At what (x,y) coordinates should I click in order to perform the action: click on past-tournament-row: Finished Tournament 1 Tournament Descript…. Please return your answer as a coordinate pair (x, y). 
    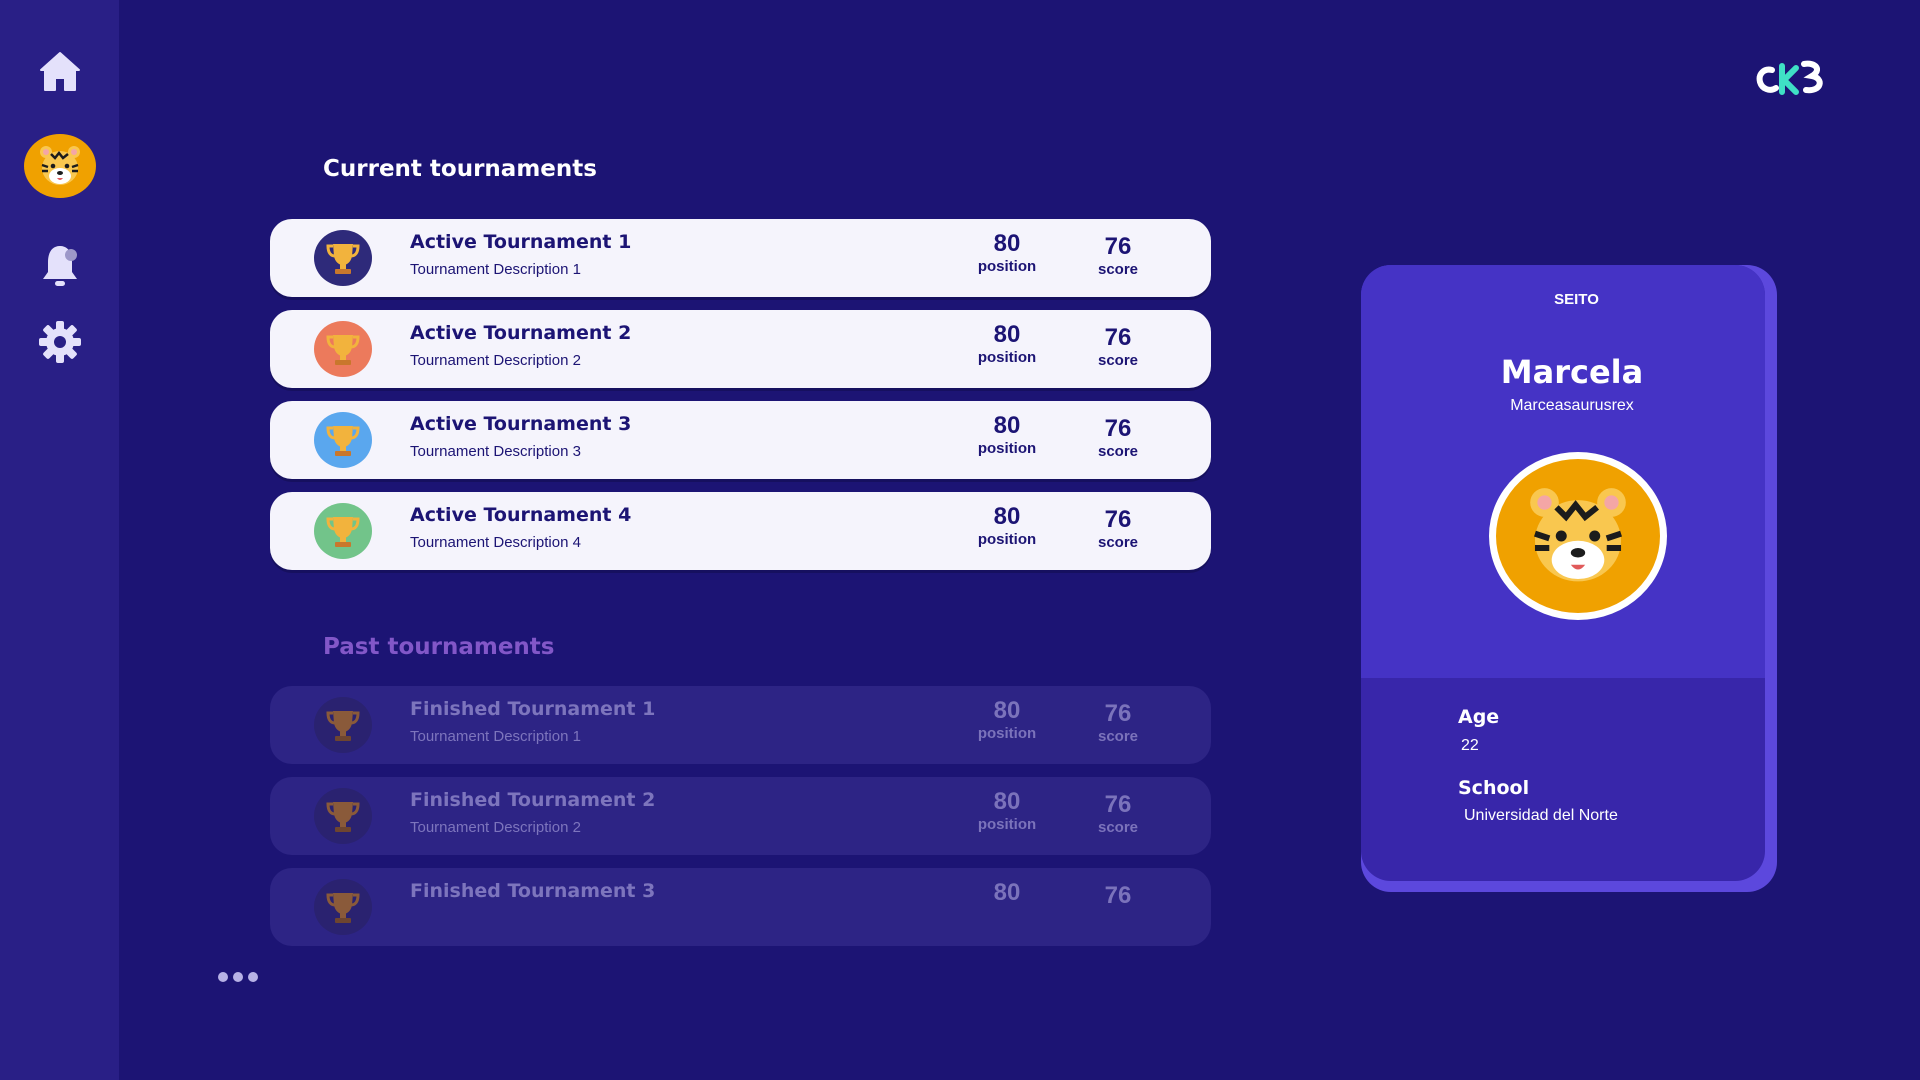
    Looking at the image, I should click on (740, 725).